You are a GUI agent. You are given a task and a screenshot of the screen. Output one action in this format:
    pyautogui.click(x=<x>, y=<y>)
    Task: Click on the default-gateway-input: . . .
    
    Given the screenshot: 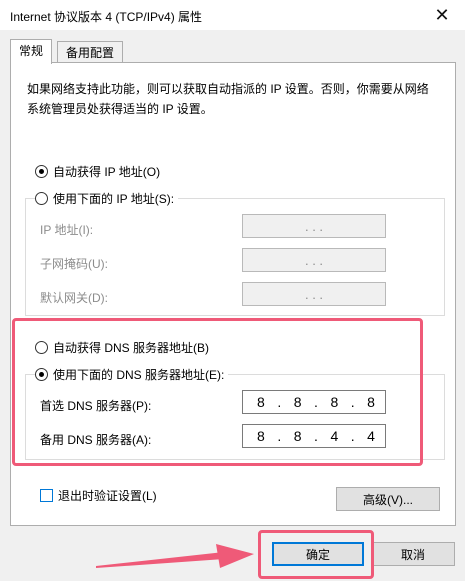 What is the action you would take?
    pyautogui.click(x=314, y=294)
    